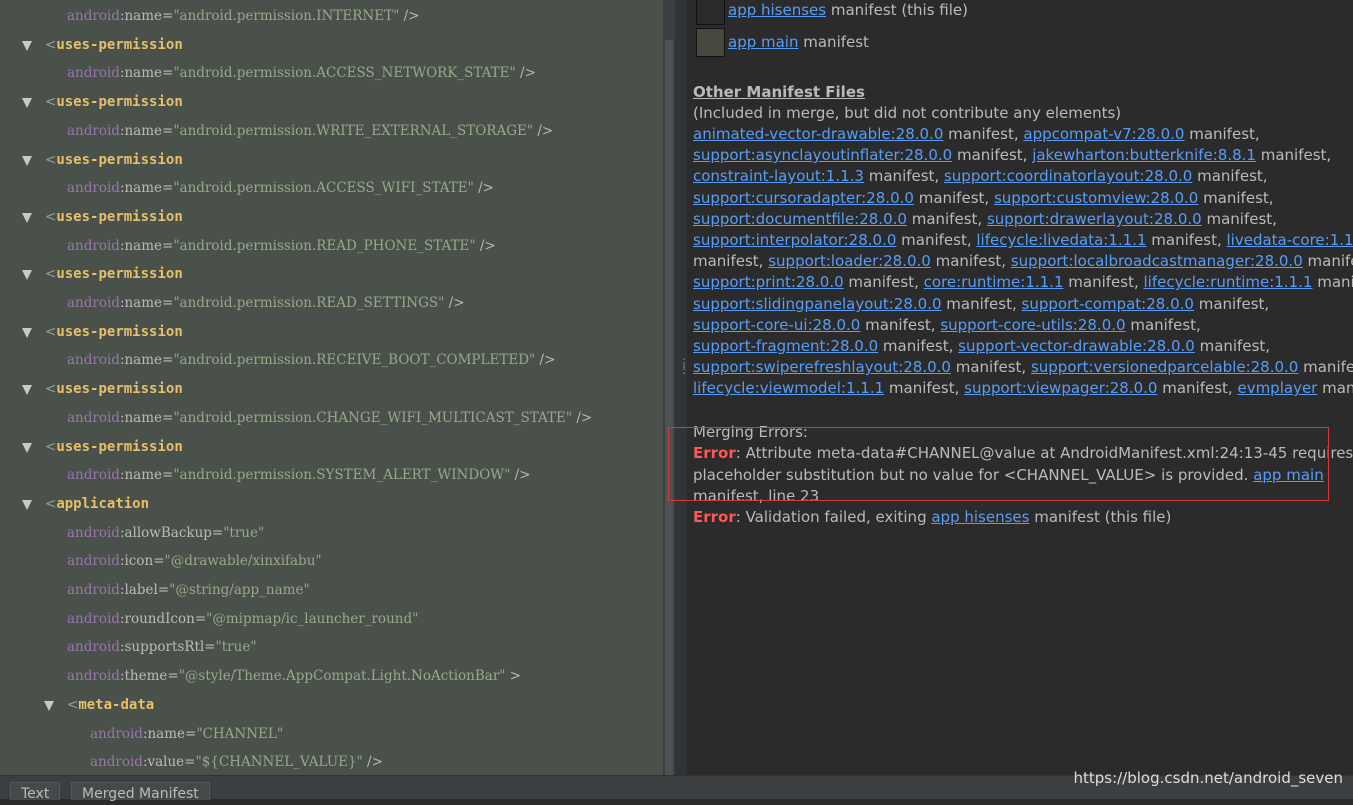  Describe the element at coordinates (1164, 367) in the screenshot. I see `manifest-link: support:versionedparcelable:28.0.0` at that location.